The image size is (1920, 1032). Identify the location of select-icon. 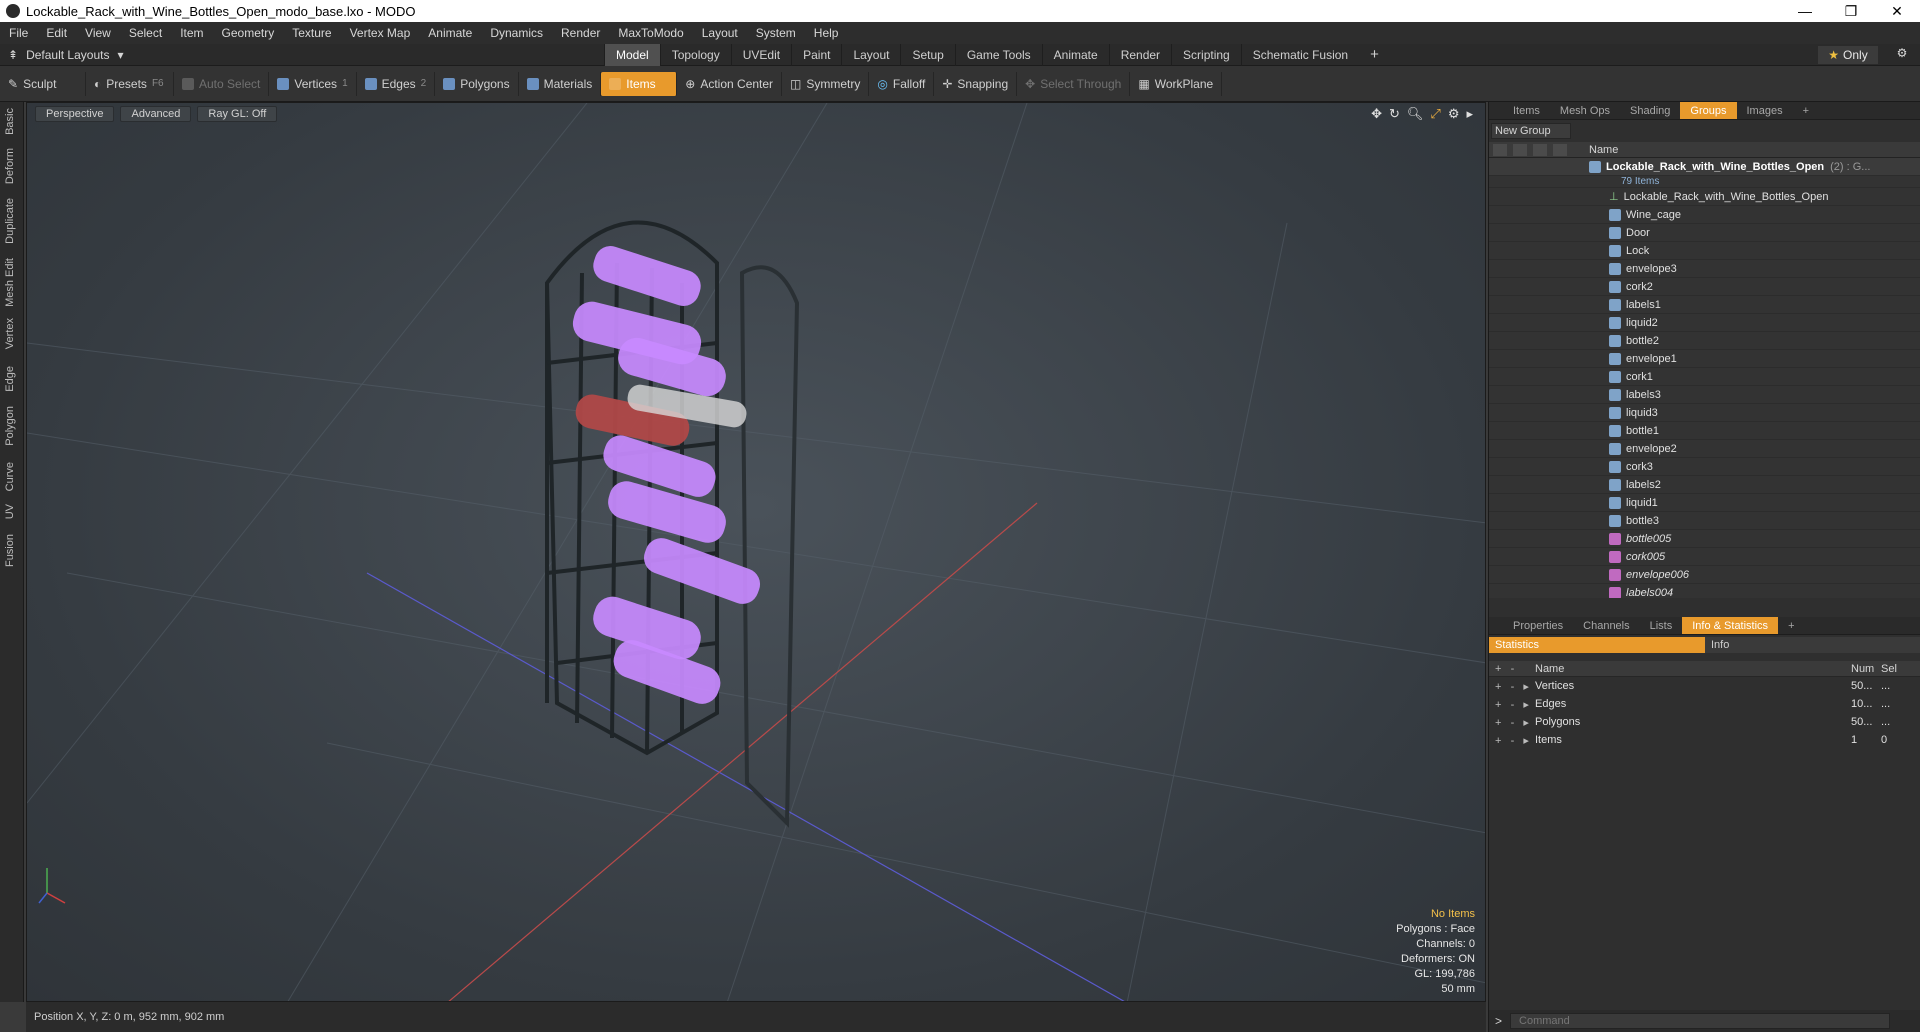
(1560, 149).